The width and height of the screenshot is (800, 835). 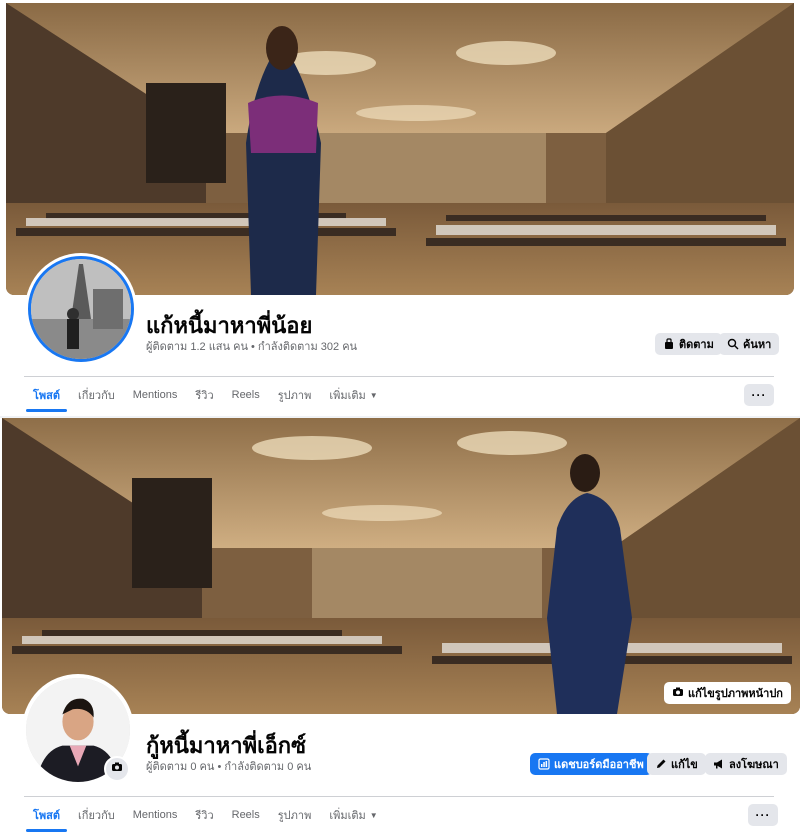 I want to click on advertise-label: ลงโฆษณา, so click(x=754, y=765).